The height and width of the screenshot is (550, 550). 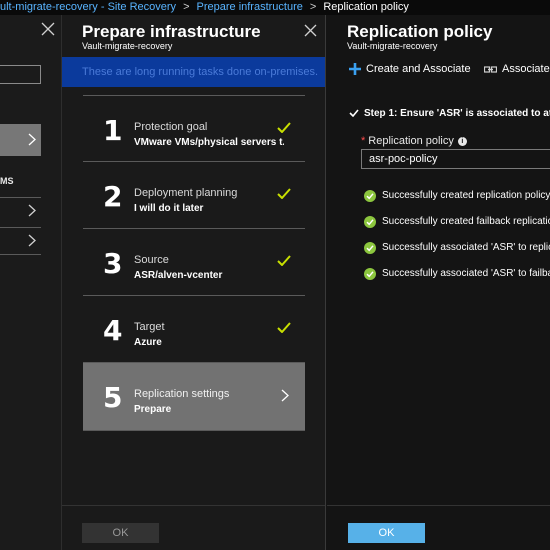 I want to click on wizard-step-target: 4 Target Azure, so click(x=194, y=329).